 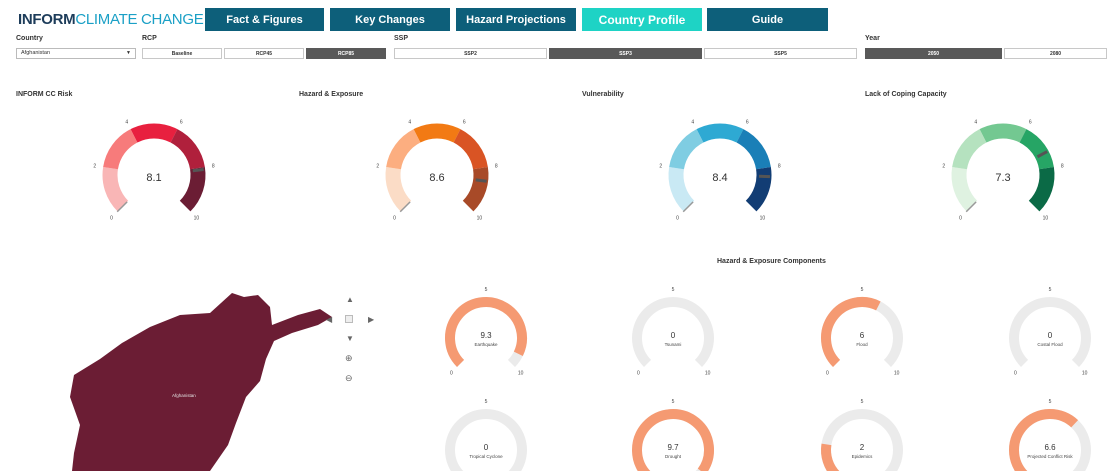 I want to click on zoom-in-icon: ⊕, so click(x=349, y=358).